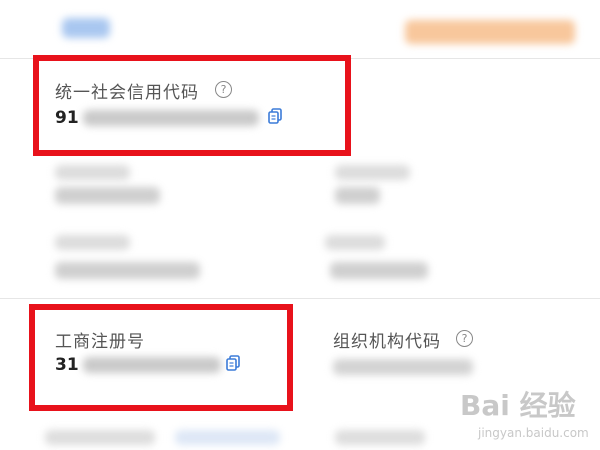  I want to click on highlight-box-business-reg, so click(161, 357).